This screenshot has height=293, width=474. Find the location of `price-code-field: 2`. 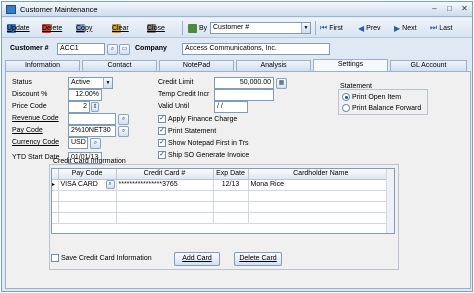

price-code-field: 2 is located at coordinates (79, 107).